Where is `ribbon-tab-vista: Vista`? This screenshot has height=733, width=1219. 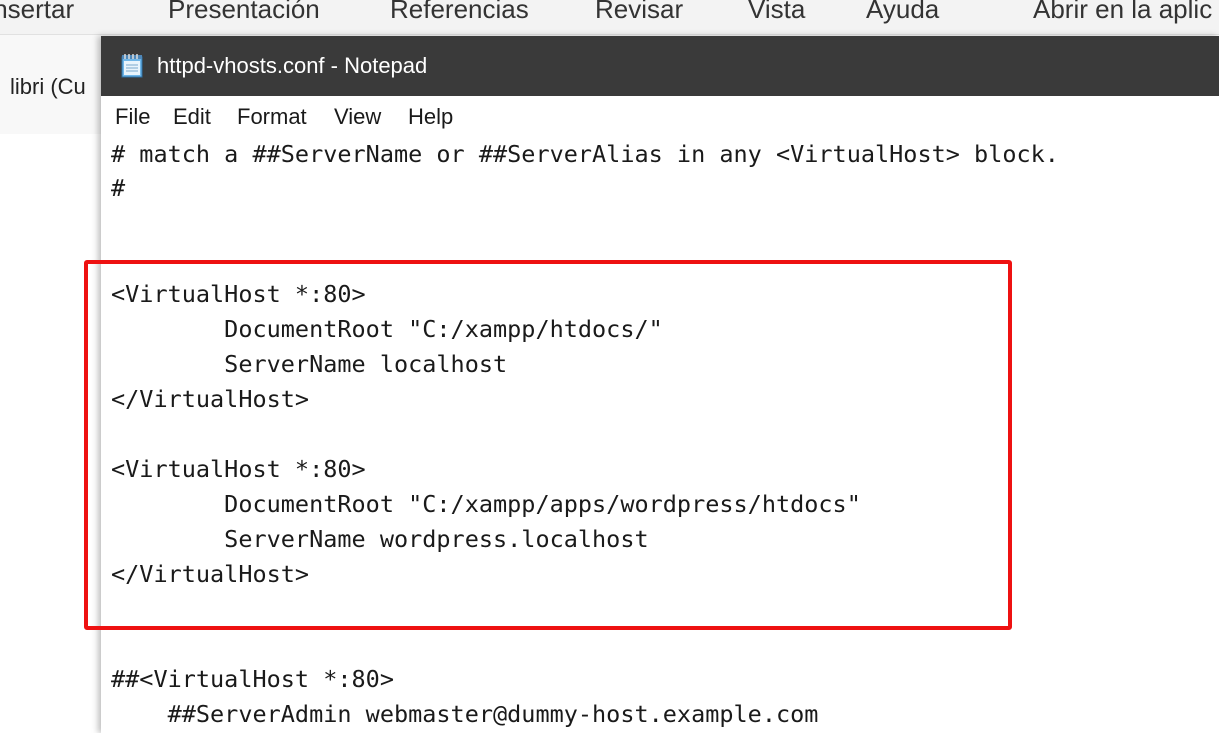 ribbon-tab-vista: Vista is located at coordinates (776, 12).